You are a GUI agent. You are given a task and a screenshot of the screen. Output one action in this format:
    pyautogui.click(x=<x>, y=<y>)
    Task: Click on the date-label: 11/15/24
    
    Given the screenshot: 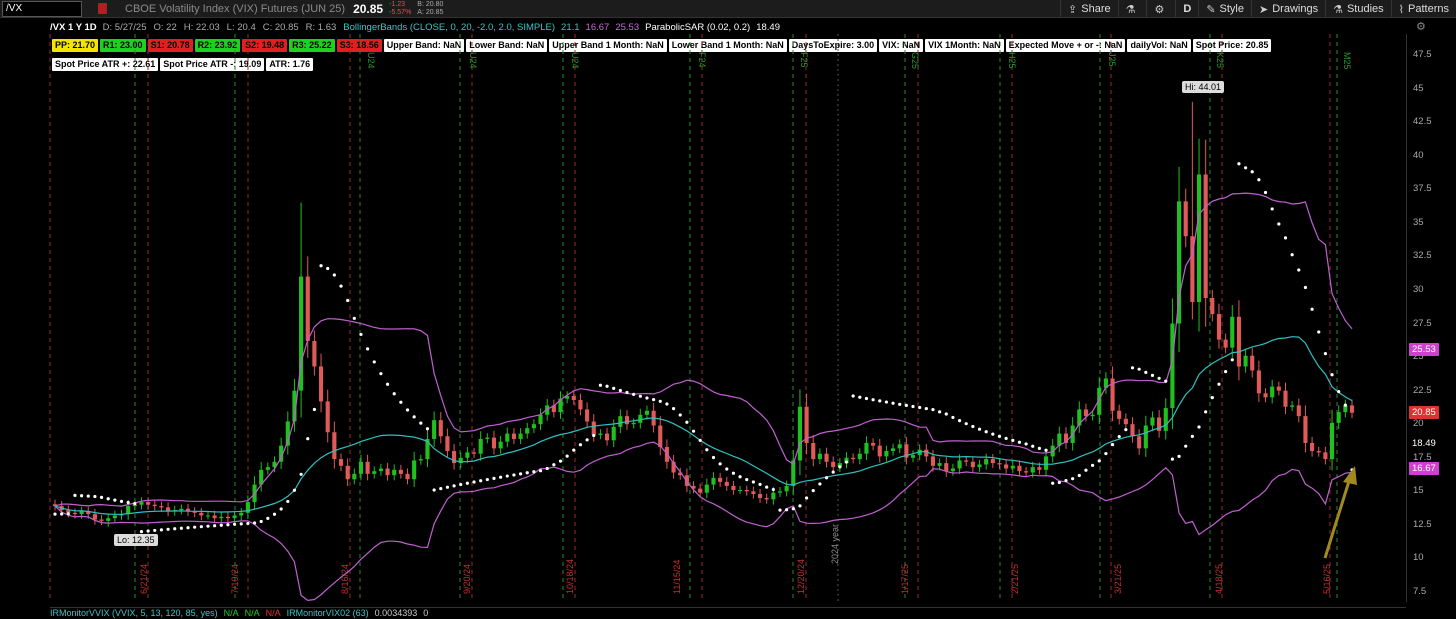 What is the action you would take?
    pyautogui.click(x=677, y=577)
    